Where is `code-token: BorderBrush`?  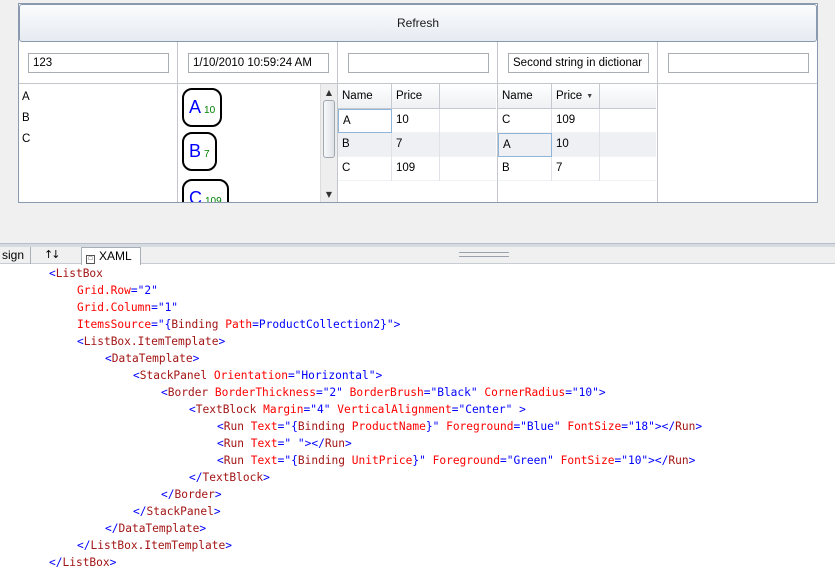 code-token: BorderBrush is located at coordinates (383, 392).